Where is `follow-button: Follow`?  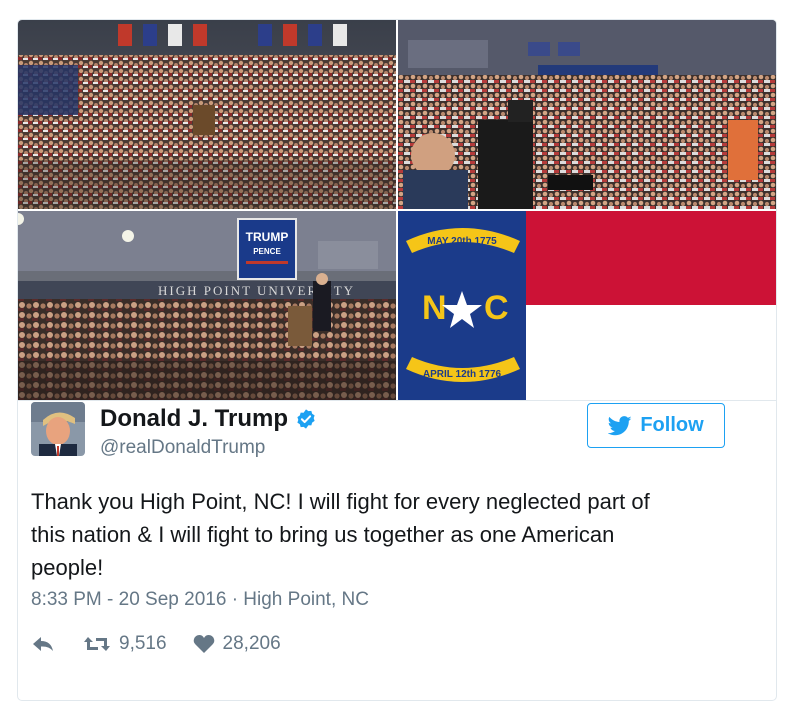
follow-button: Follow is located at coordinates (656, 425).